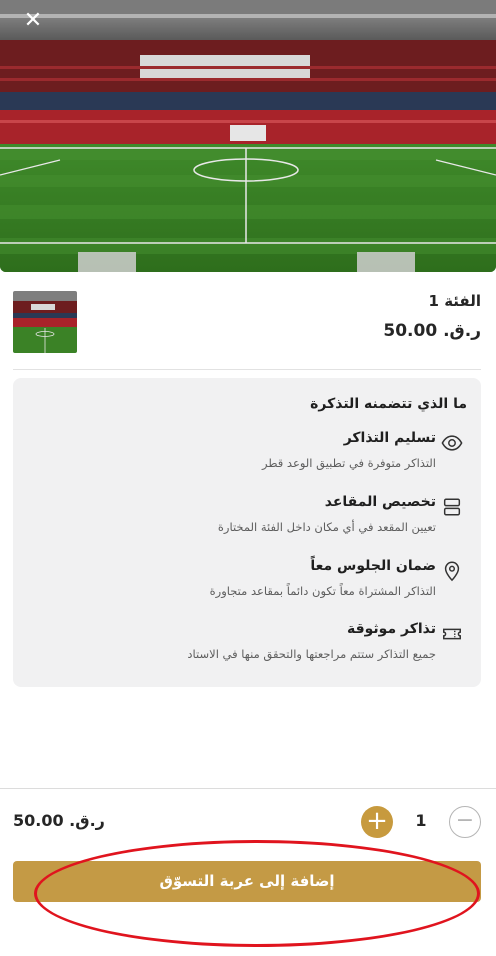  Describe the element at coordinates (452, 571) in the screenshot. I see `map-pin-icon` at that location.